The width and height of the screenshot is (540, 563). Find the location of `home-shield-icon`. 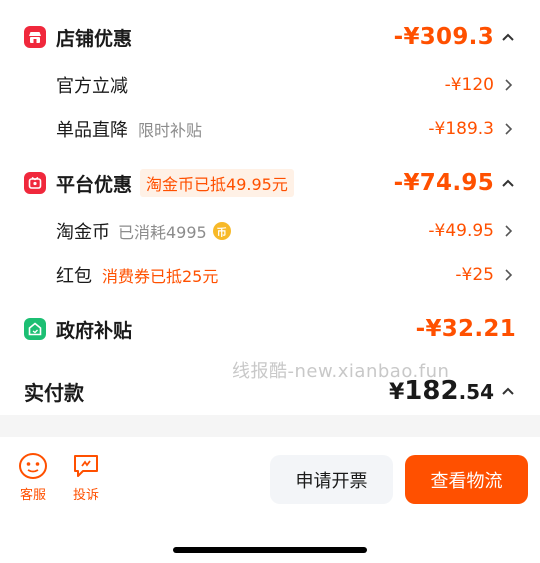

home-shield-icon is located at coordinates (35, 329).